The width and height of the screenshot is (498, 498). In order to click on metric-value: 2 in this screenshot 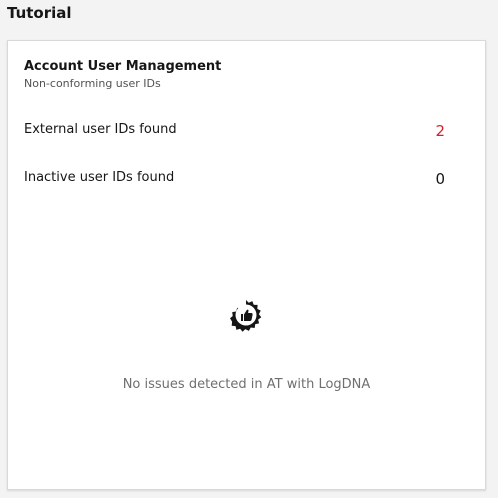, I will do `click(440, 131)`.